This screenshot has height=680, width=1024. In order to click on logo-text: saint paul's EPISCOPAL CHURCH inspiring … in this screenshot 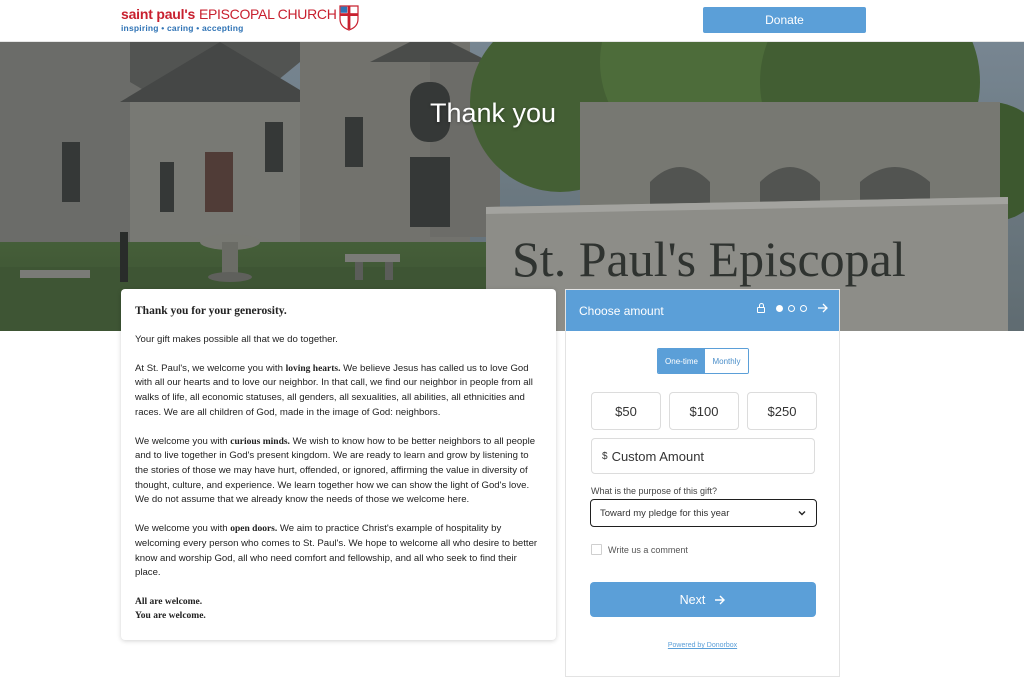, I will do `click(229, 20)`.